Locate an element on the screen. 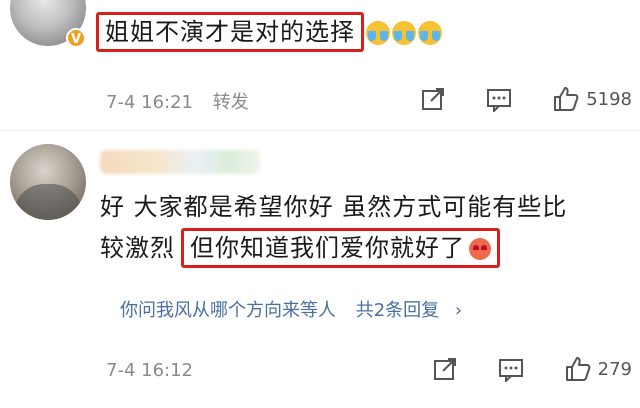 The height and width of the screenshot is (408, 640). comment-text: 姐姐不演才是对的选择 is located at coordinates (269, 32).